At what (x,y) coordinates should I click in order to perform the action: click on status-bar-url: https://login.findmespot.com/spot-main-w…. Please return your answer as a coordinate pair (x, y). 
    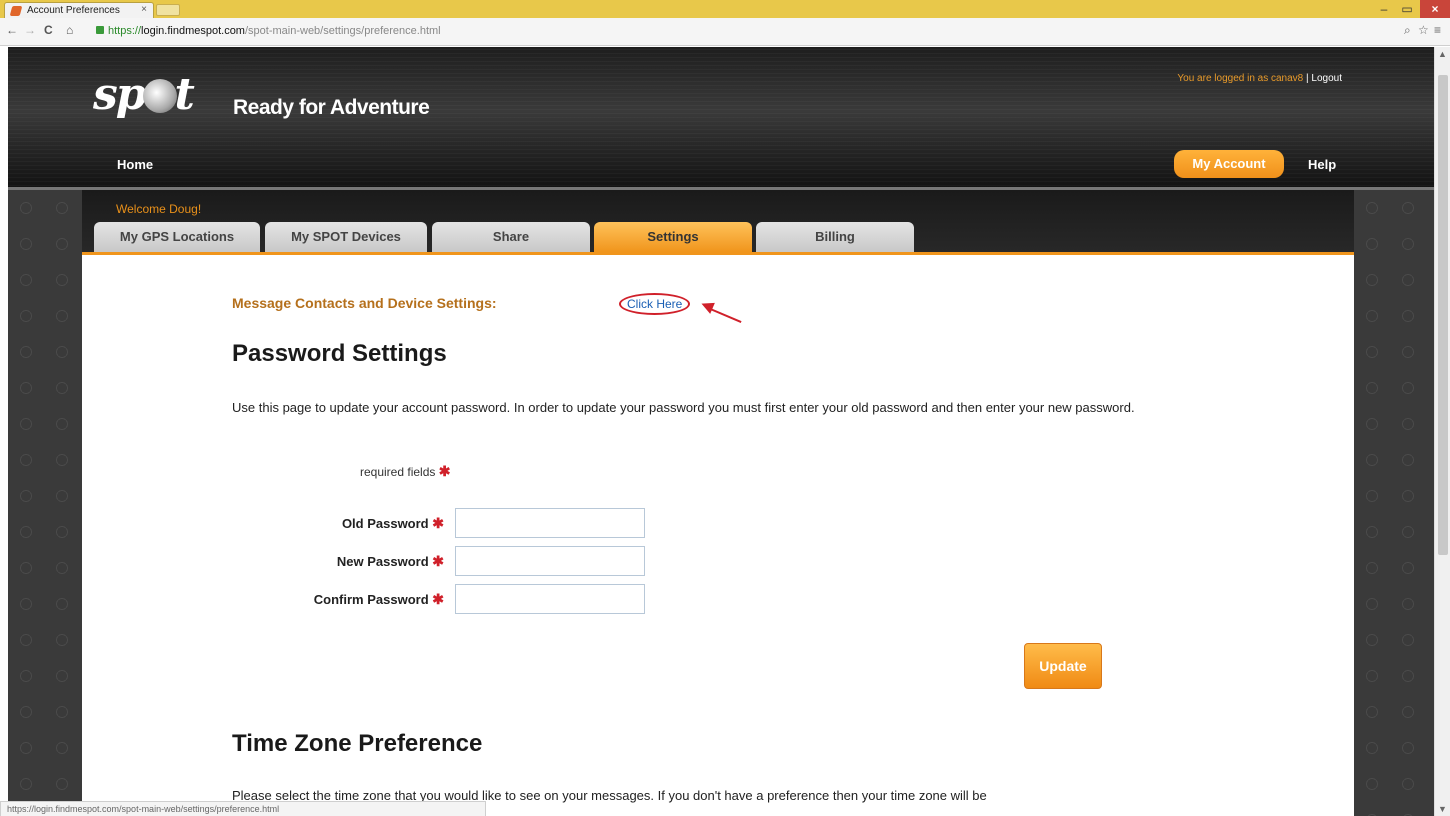
    Looking at the image, I should click on (243, 808).